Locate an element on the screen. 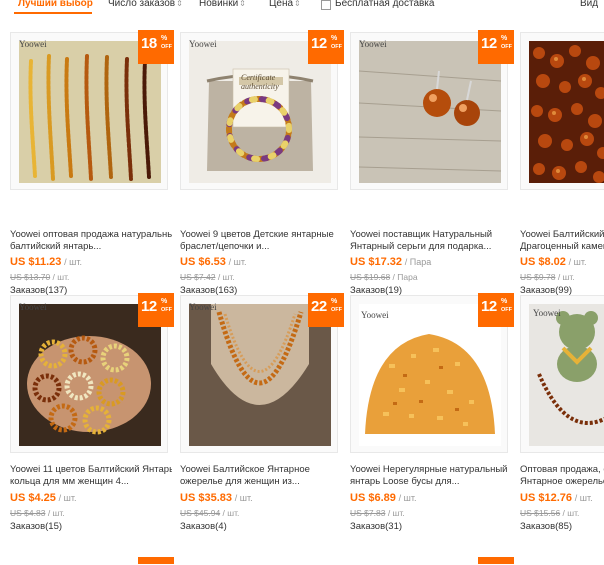  product-image is located at coordinates (562, 111).